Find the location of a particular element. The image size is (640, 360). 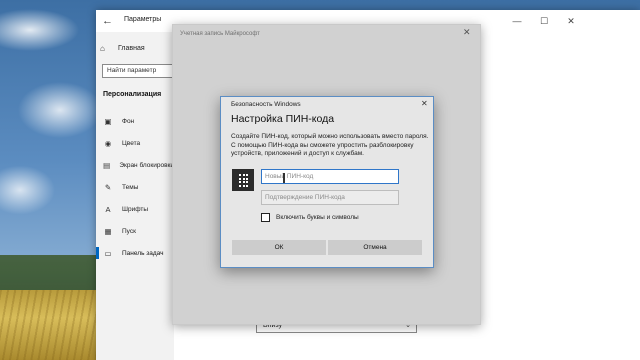

close-button: ✕ is located at coordinates (571, 21).